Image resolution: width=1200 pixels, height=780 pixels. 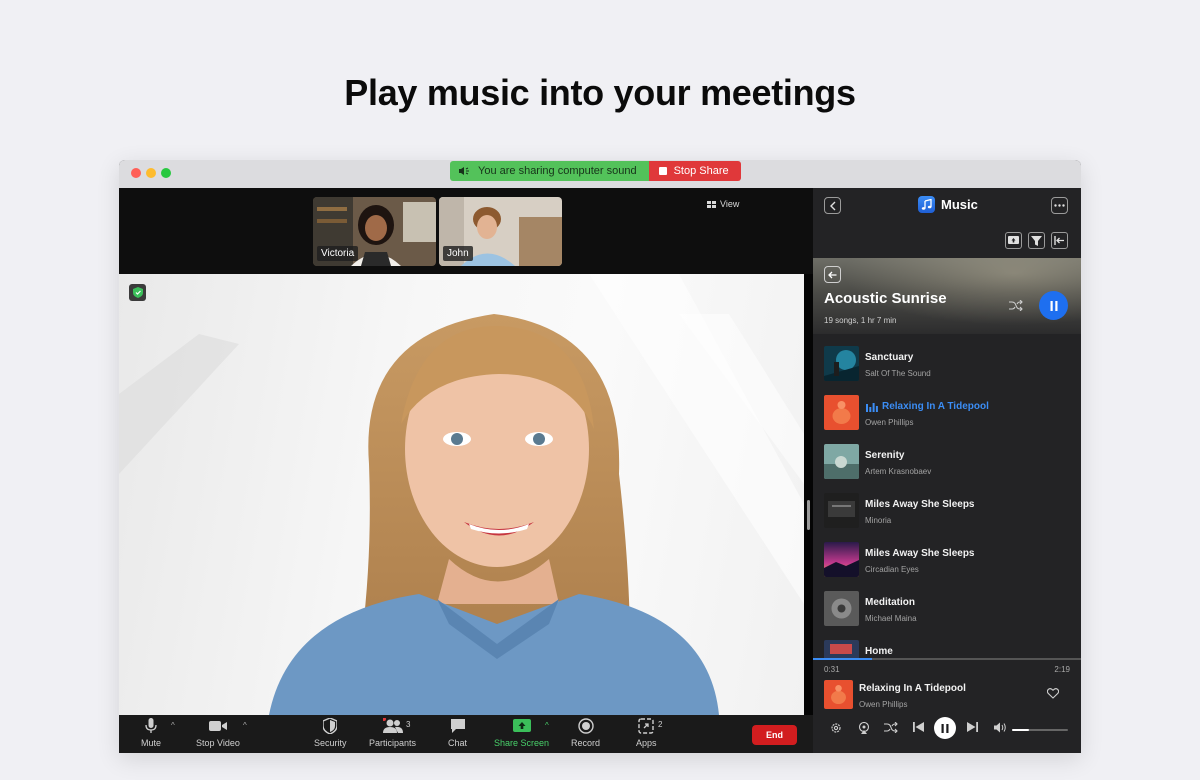 What do you see at coordinates (949, 511) in the screenshot?
I see `song-item: Miles Away She Sleeps Minoria` at bounding box center [949, 511].